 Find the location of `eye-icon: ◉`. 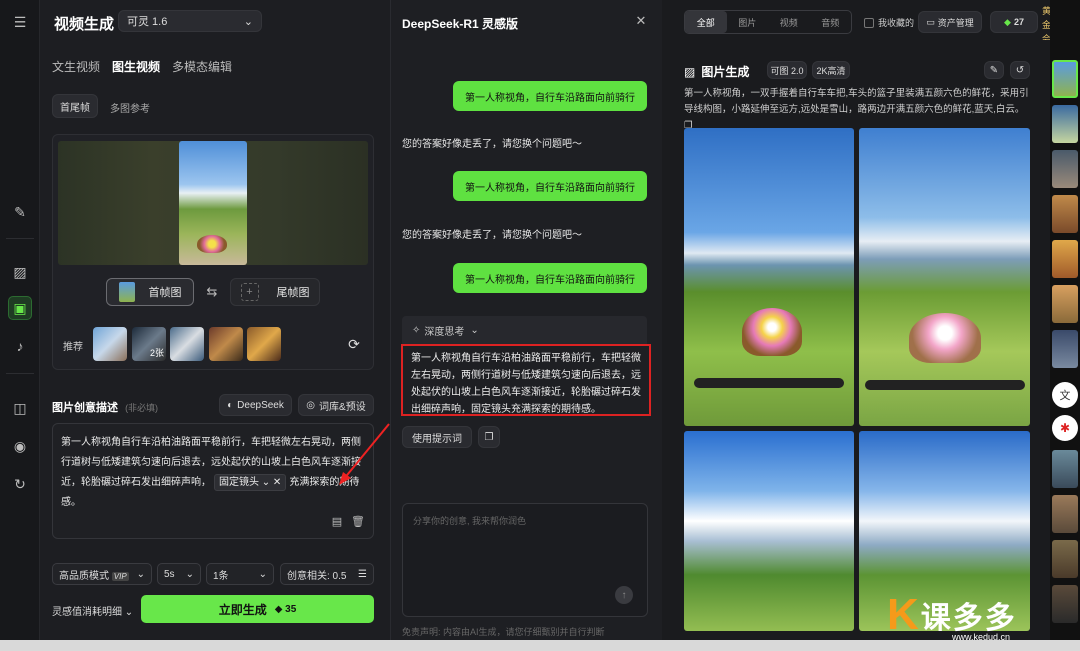

eye-icon: ◉ is located at coordinates (20, 446).